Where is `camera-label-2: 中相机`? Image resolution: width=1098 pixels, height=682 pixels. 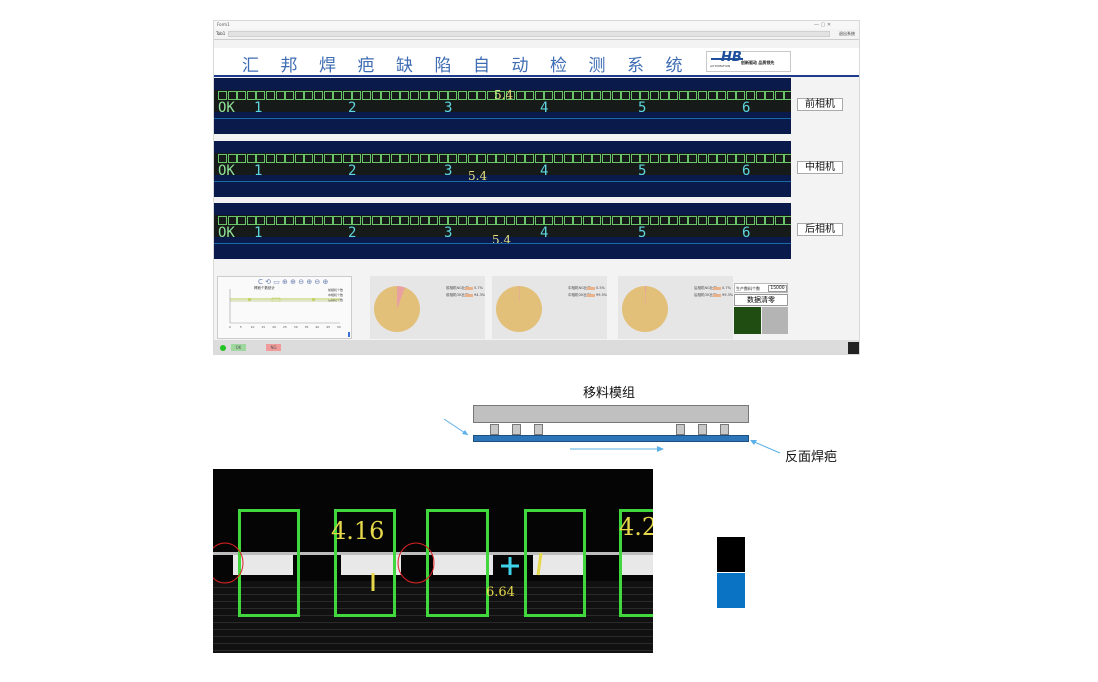 camera-label-2: 中相机 is located at coordinates (820, 167).